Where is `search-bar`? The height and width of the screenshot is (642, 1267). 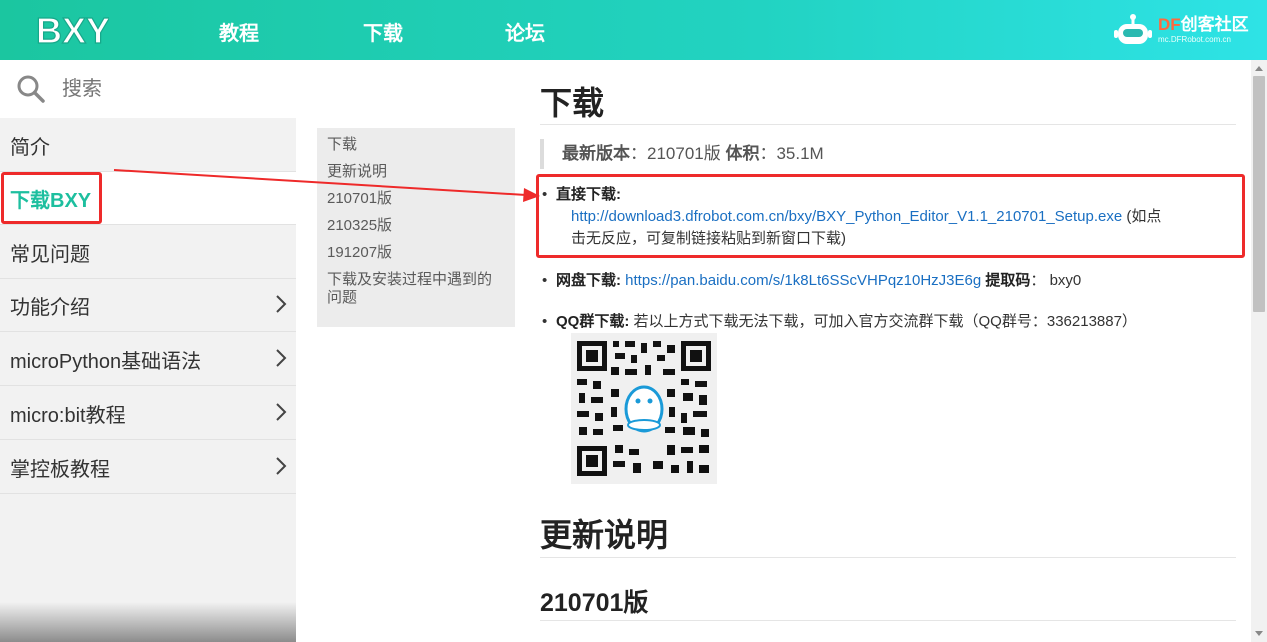
search-bar is located at coordinates (148, 89).